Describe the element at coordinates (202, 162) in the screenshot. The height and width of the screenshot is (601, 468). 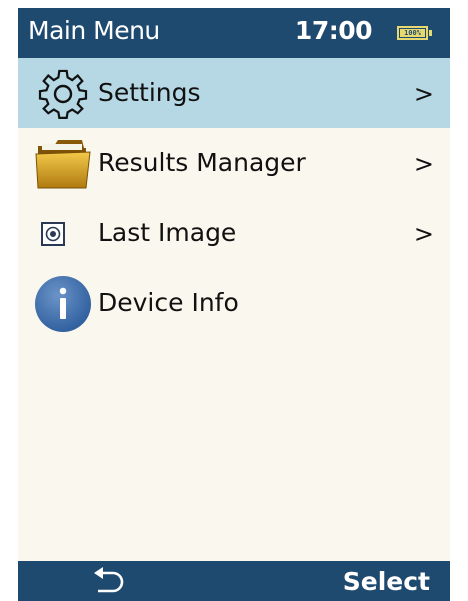
I see `menu-item-label: Results Manager` at that location.